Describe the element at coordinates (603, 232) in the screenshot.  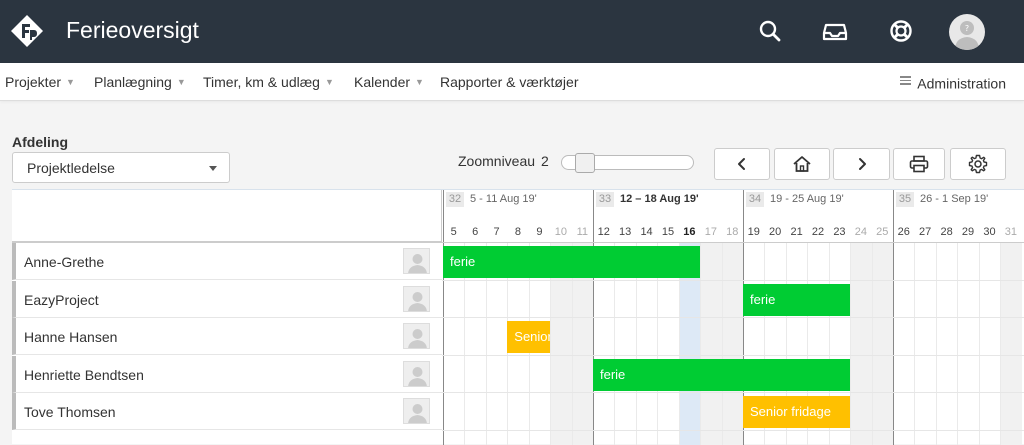
I see `day-number: 12` at that location.